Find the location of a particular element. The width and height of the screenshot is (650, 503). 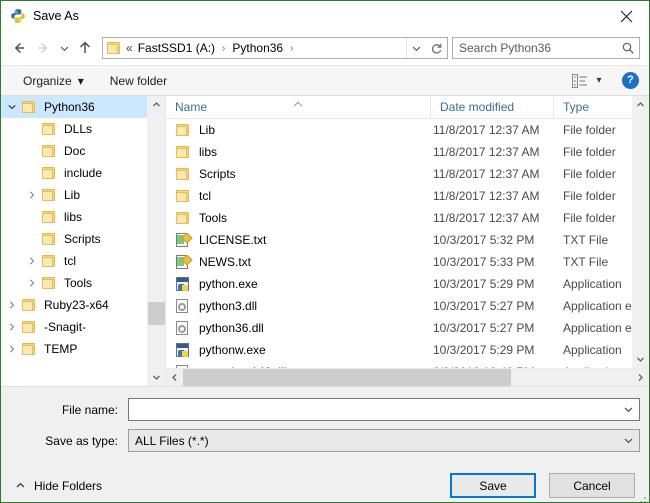

help-button: ? is located at coordinates (630, 80).